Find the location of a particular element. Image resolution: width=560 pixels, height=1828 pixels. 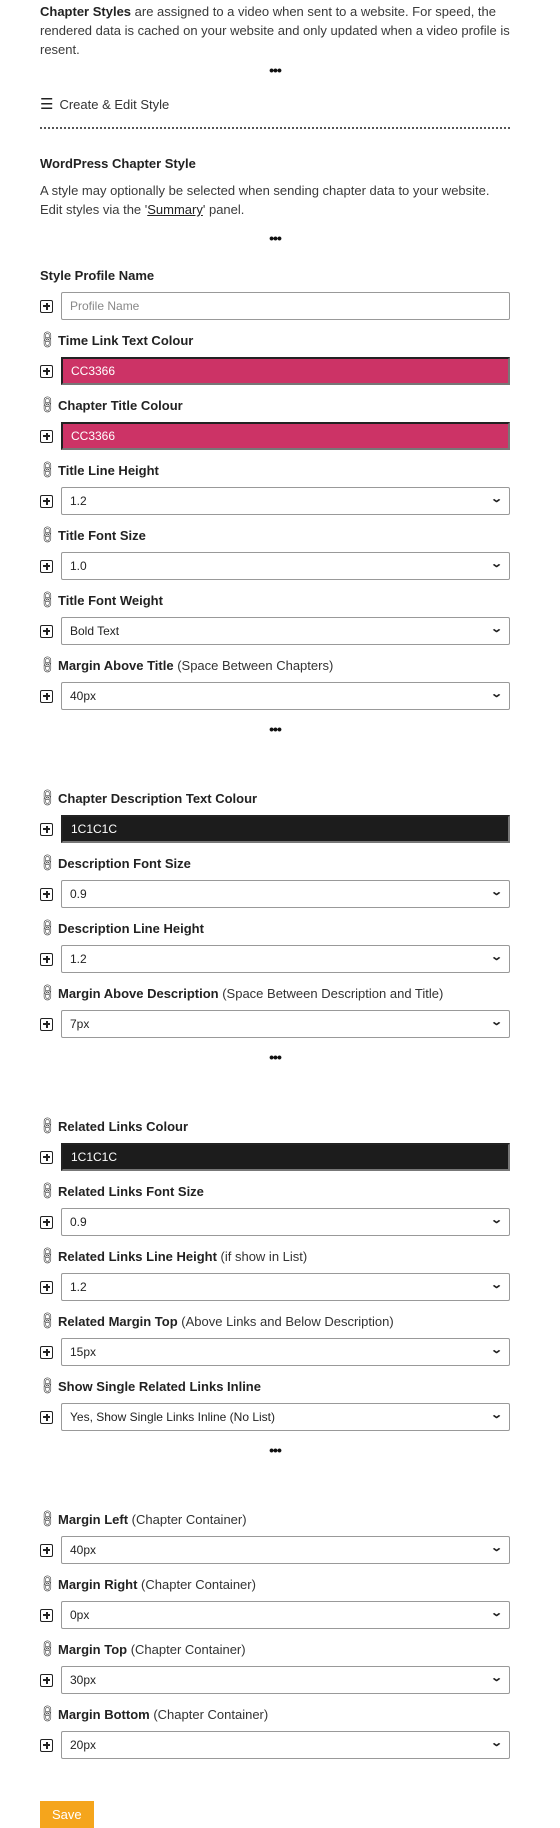

select-dropdown: 7px ⌄ is located at coordinates (285, 1024).